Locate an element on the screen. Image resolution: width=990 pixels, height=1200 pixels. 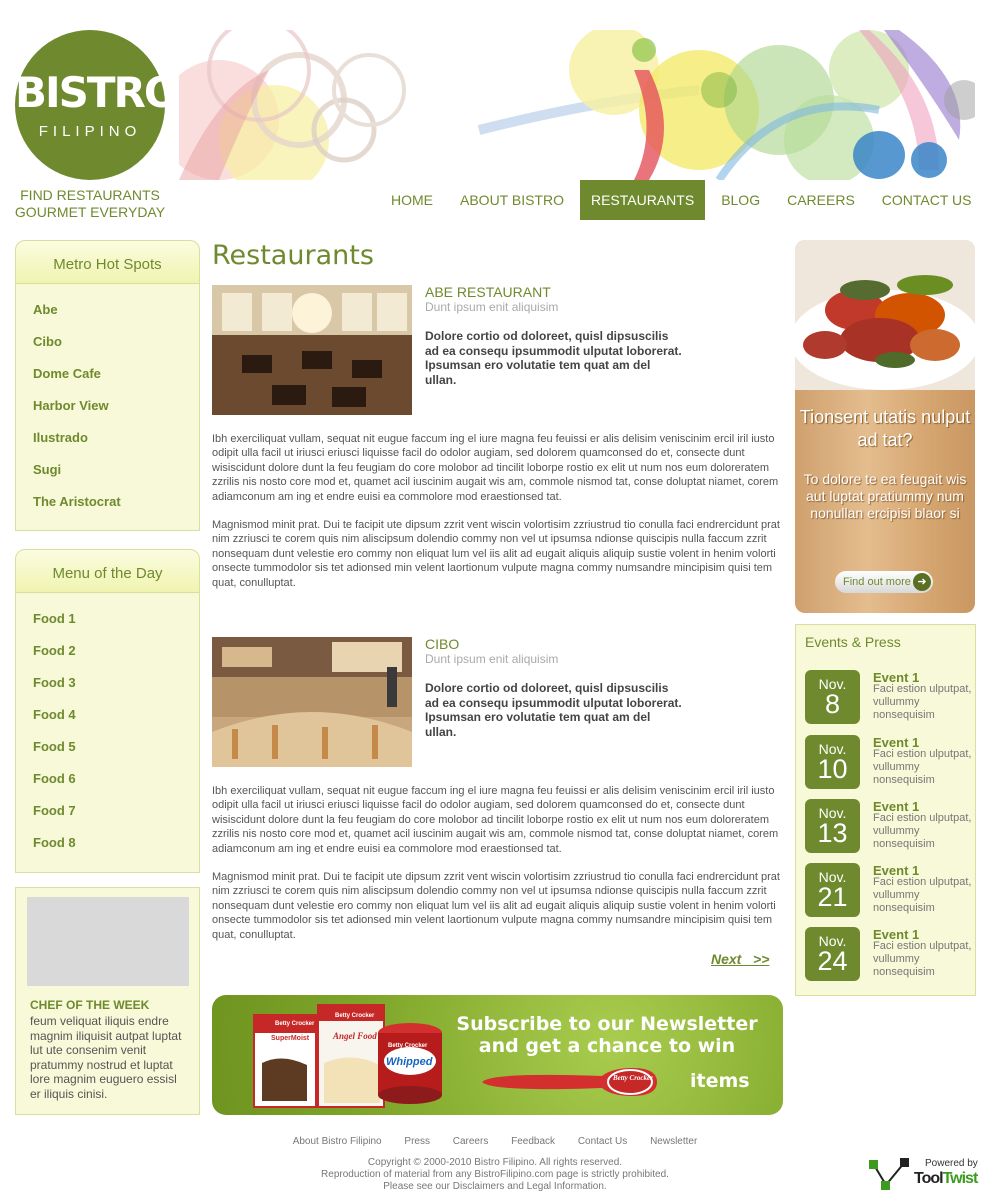
powered-by-tooltwist: Powered by ToolTwist is located at coordinates (923, 1175).